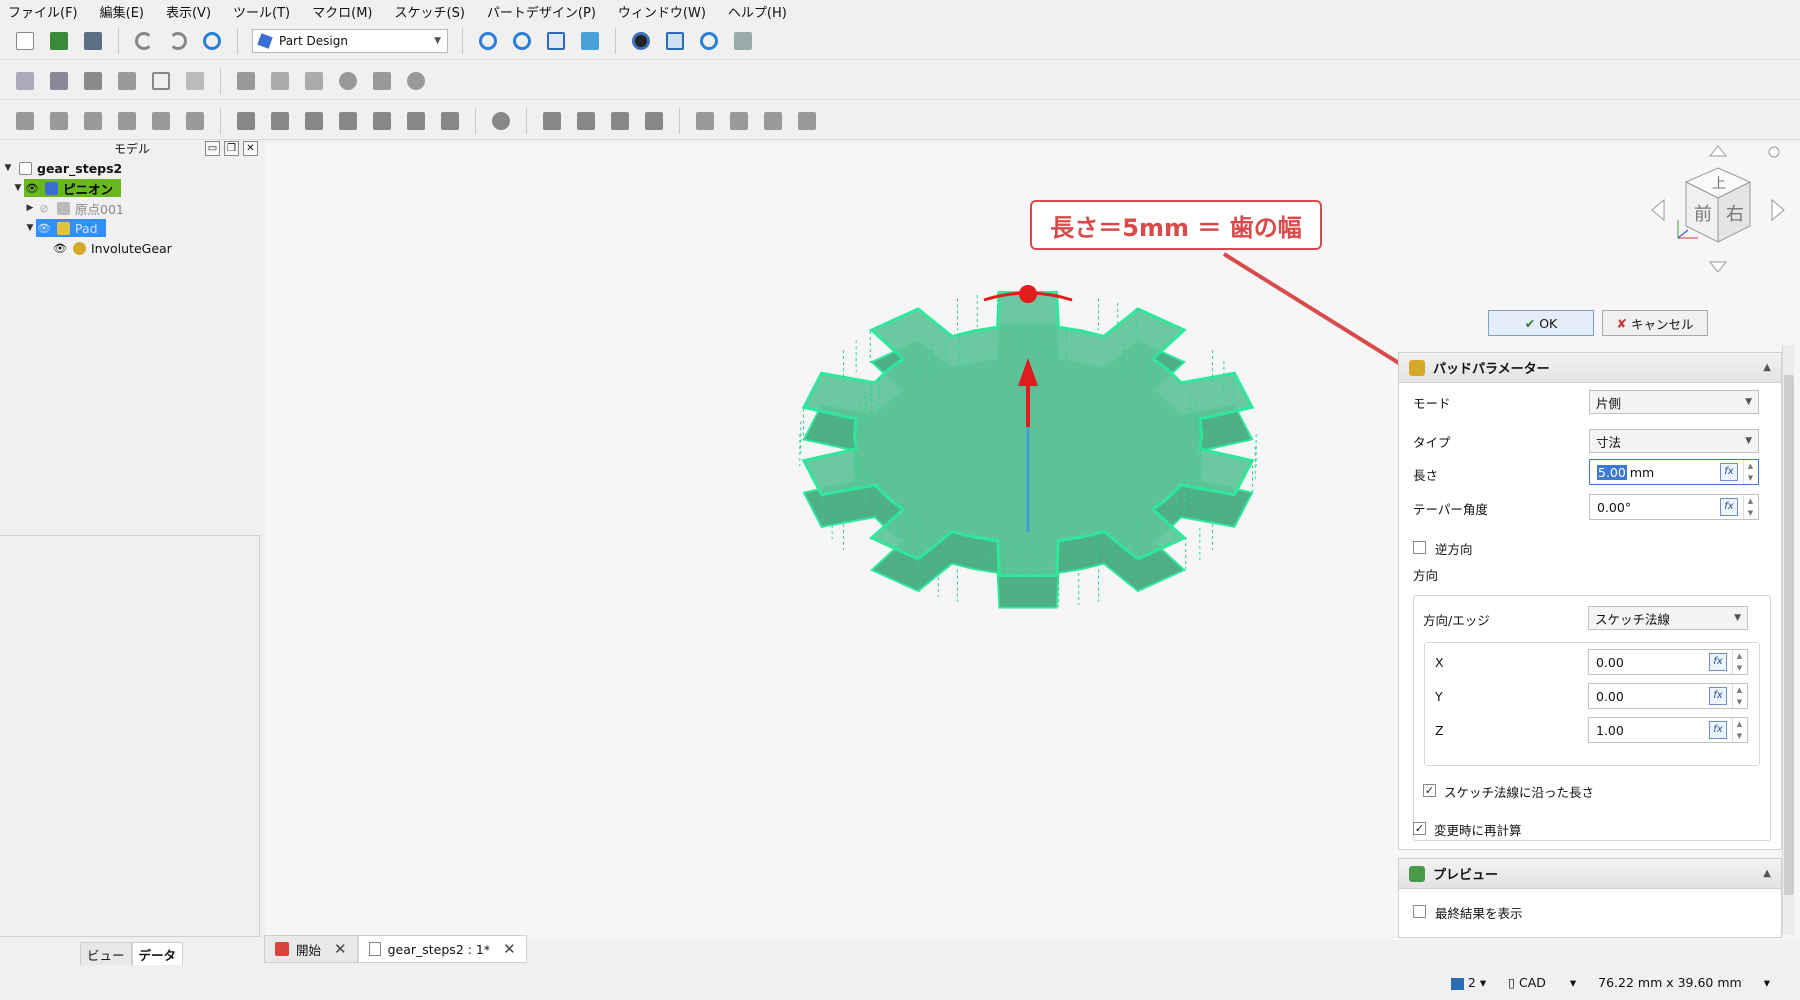 The height and width of the screenshot is (1000, 1800). What do you see at coordinates (1419, 547) in the screenshot?
I see `reverse-checkbox` at bounding box center [1419, 547].